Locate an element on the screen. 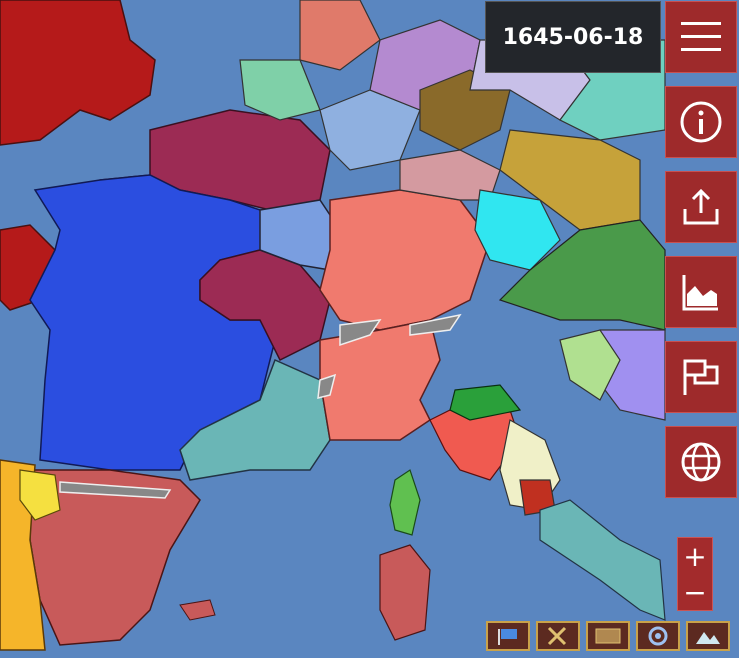 The width and height of the screenshot is (739, 658). zoom-out-button: − is located at coordinates (695, 592).